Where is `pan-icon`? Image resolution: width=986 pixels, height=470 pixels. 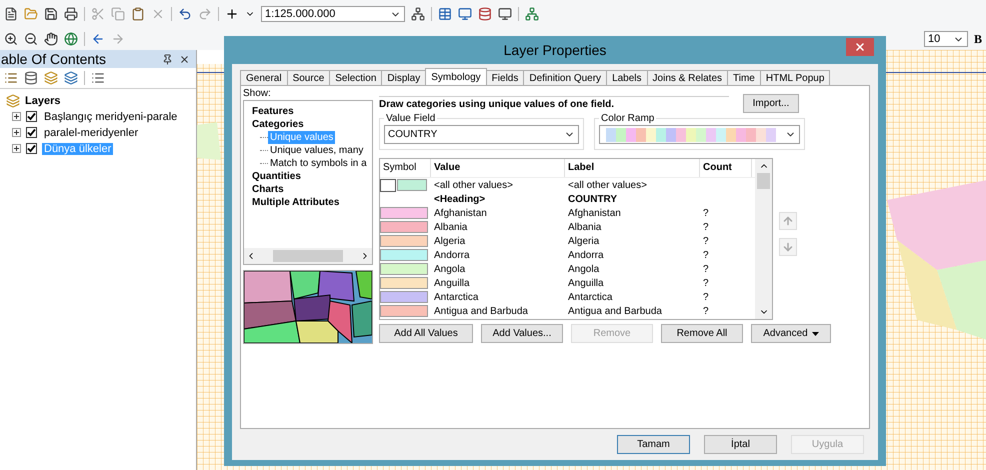 pan-icon is located at coordinates (51, 39).